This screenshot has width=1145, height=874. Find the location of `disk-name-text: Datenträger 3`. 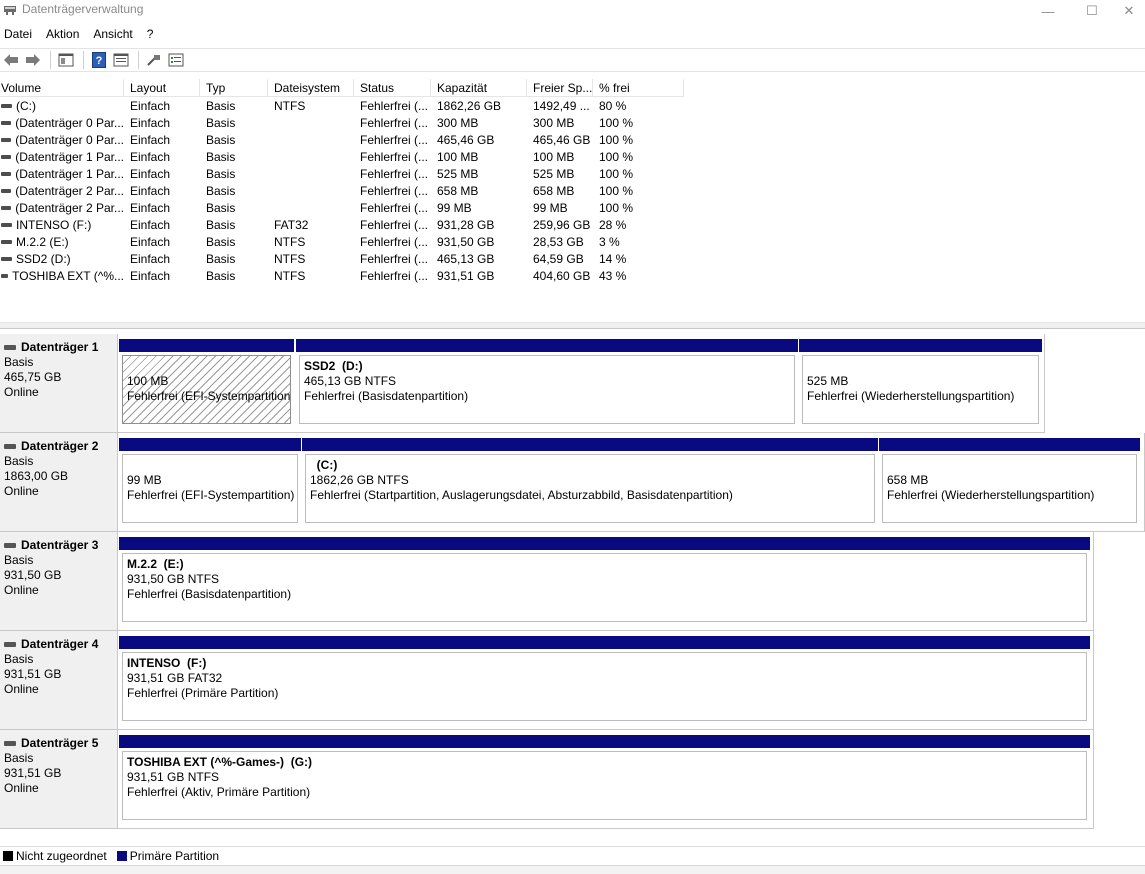

disk-name-text: Datenträger 3 is located at coordinates (60, 545).